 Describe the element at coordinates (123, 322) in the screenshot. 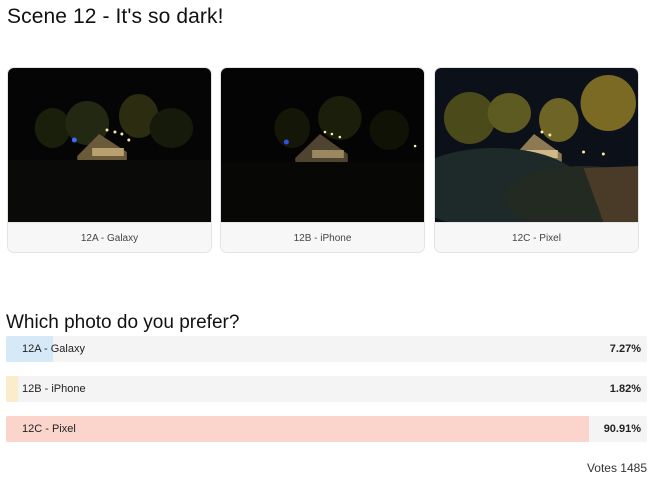

I see `poll-question: Which photo do you prefer?` at that location.